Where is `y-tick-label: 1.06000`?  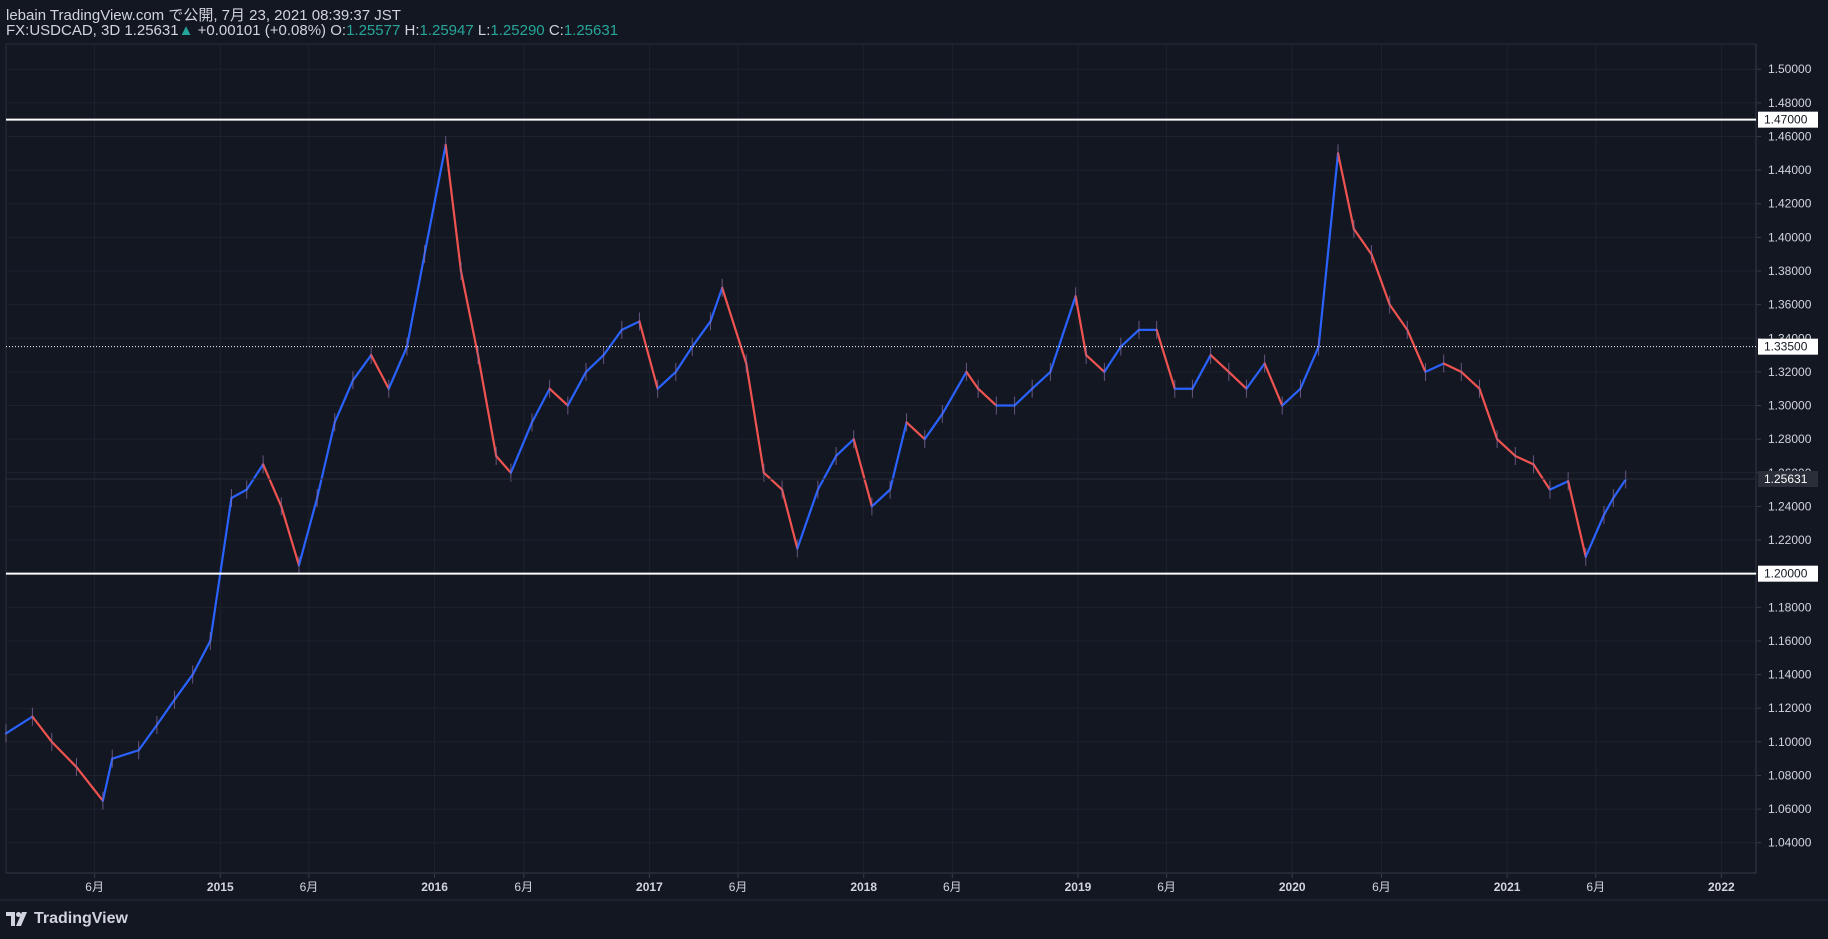 y-tick-label: 1.06000 is located at coordinates (1790, 809).